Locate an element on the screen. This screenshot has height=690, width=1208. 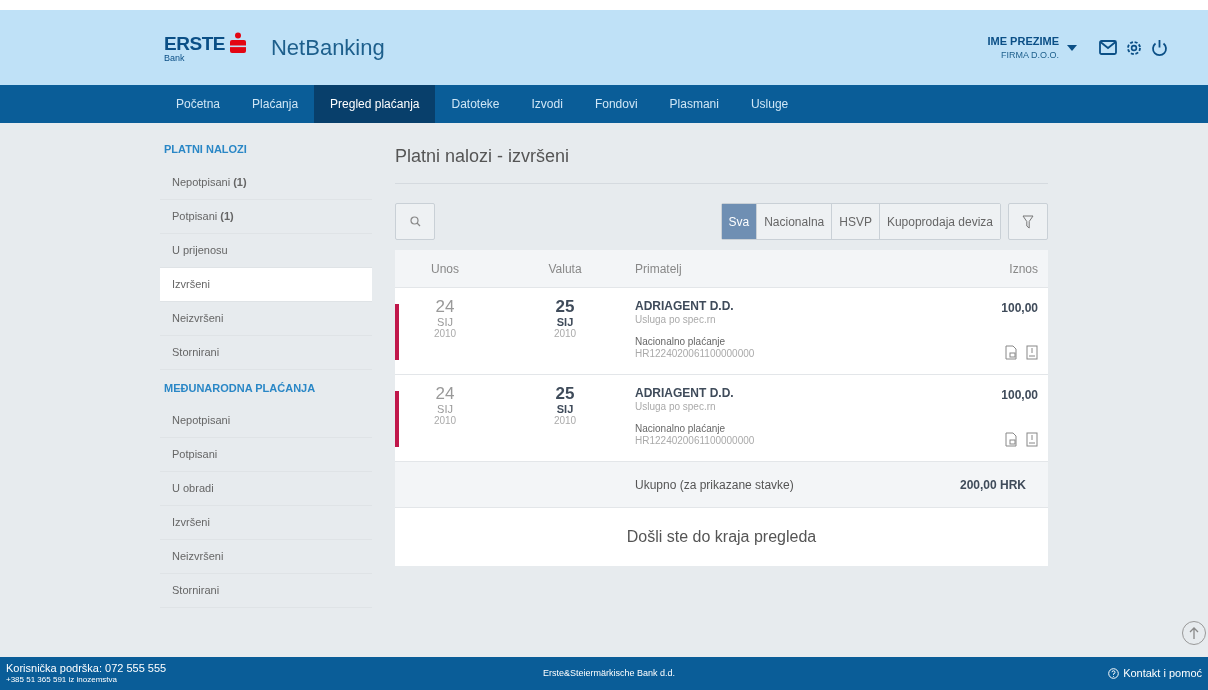
sidebar-item: Potpisani (1) is located at coordinates (266, 216).